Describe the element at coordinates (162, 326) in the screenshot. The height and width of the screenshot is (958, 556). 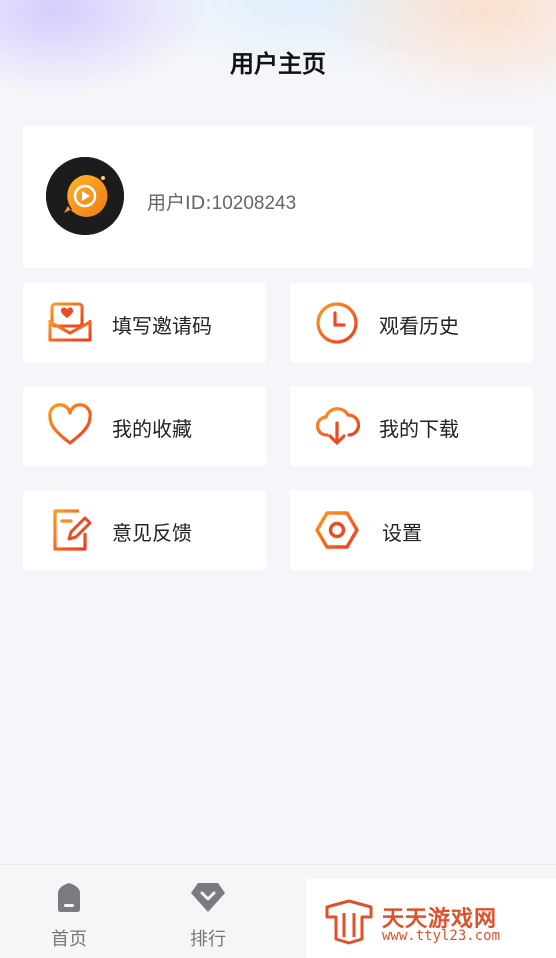
I see `menu-label: 填写邀请码` at that location.